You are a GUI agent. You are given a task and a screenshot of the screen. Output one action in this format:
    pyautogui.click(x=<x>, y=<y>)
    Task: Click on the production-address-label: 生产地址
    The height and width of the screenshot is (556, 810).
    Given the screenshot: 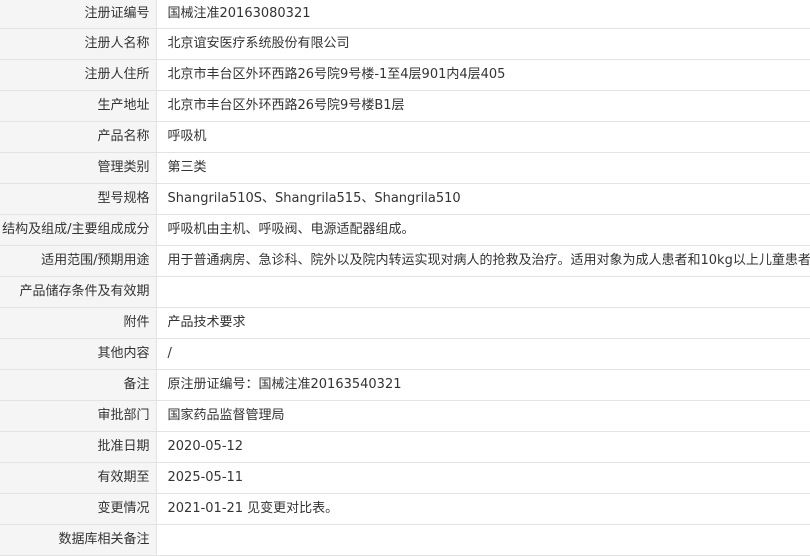 What is the action you would take?
    pyautogui.click(x=78, y=106)
    